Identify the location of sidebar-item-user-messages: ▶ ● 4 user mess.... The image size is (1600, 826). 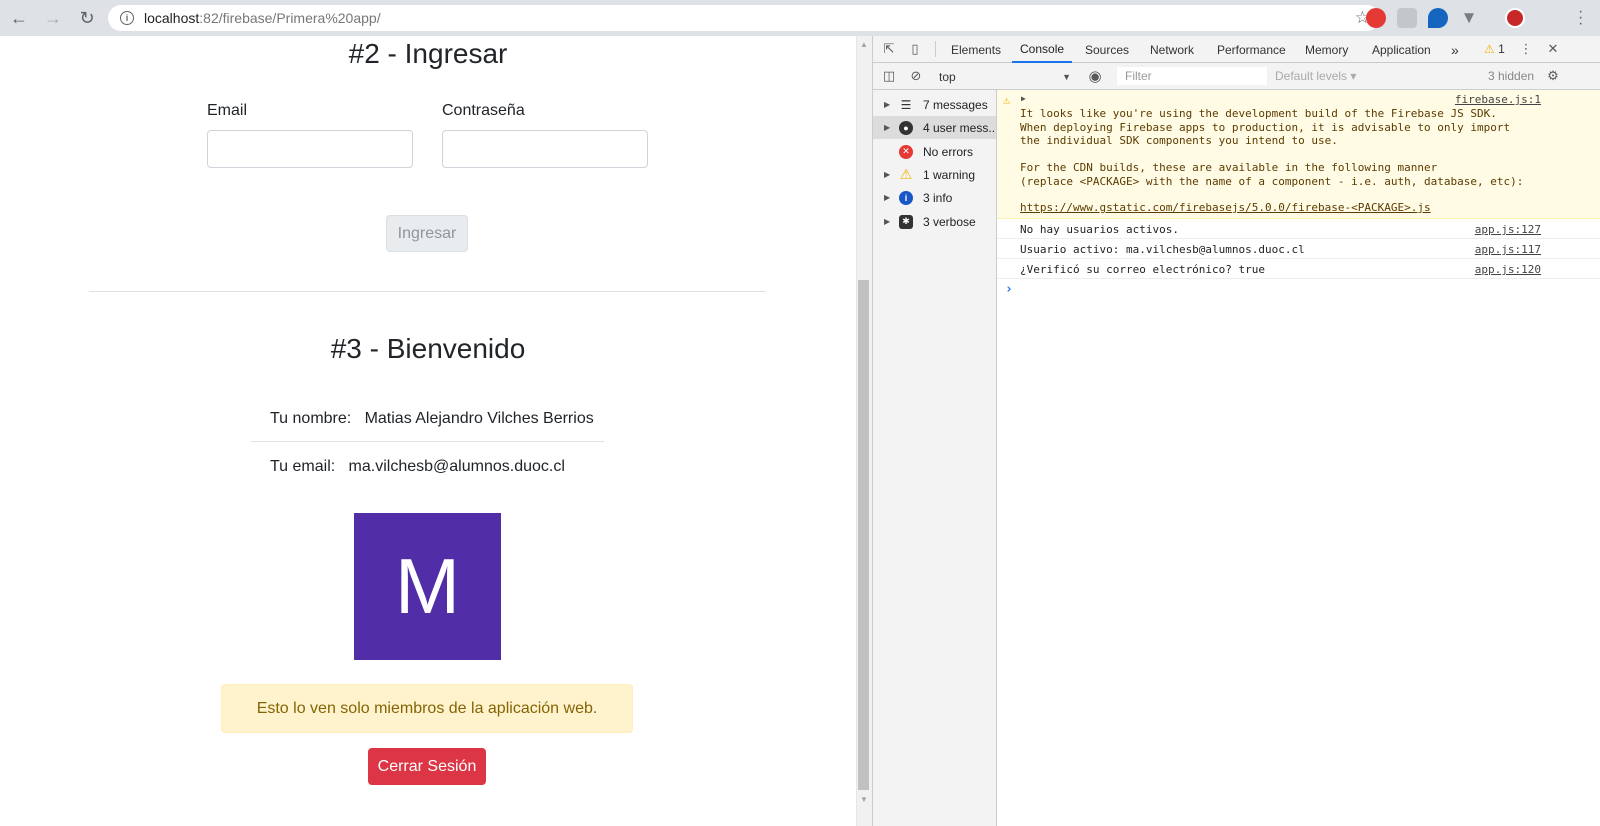
(934, 127).